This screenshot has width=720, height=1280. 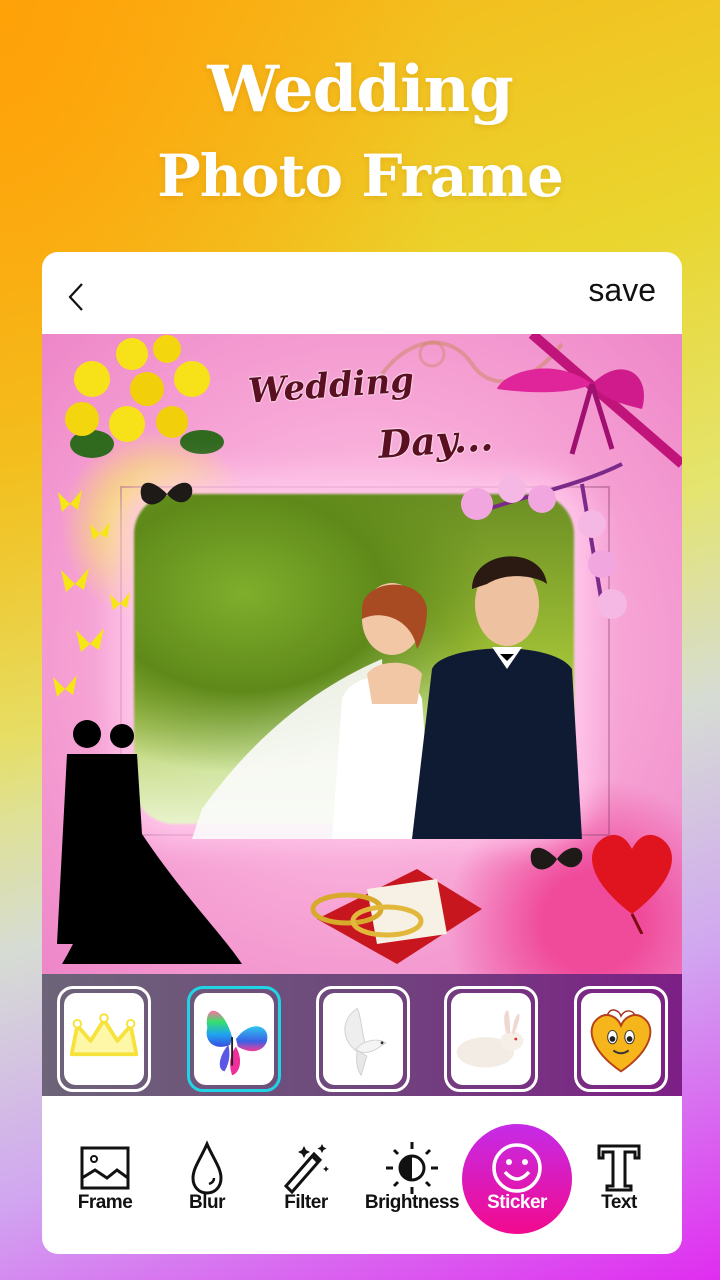 I want to click on save-button: save, so click(x=622, y=290).